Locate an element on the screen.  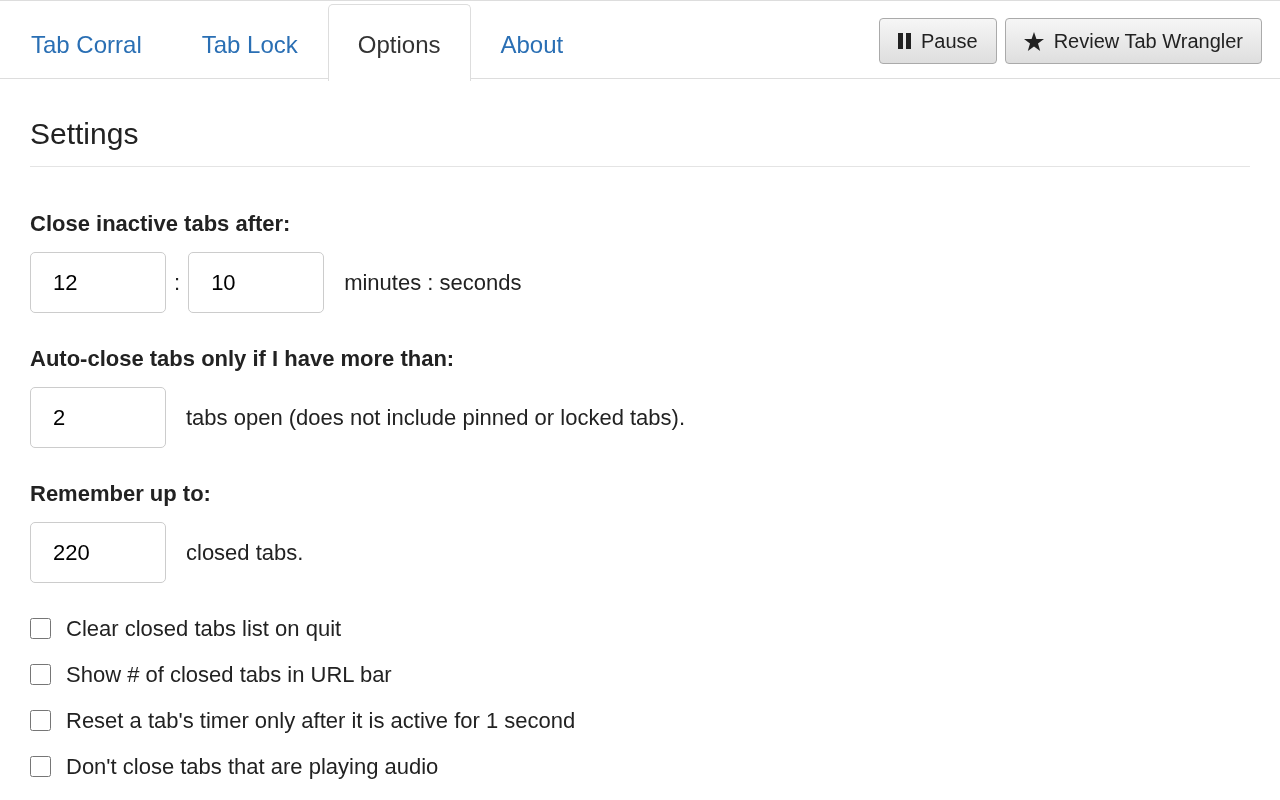
tab: Tab Corral is located at coordinates (86, 42).